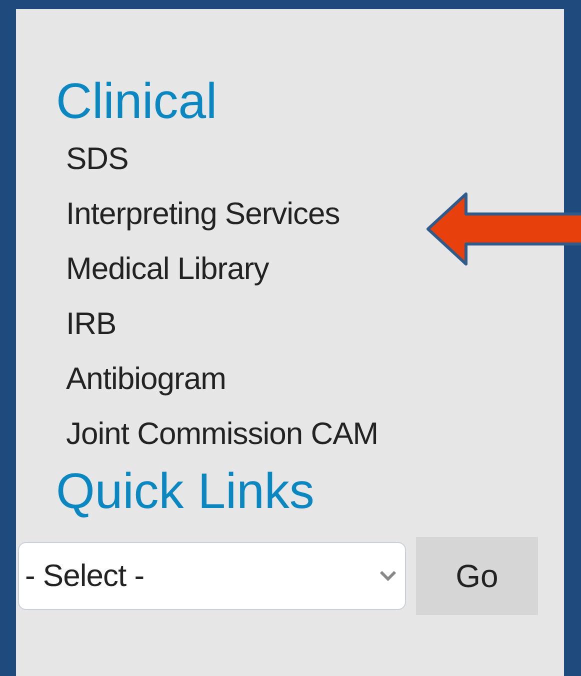  What do you see at coordinates (477, 576) in the screenshot?
I see `go-button: Go` at bounding box center [477, 576].